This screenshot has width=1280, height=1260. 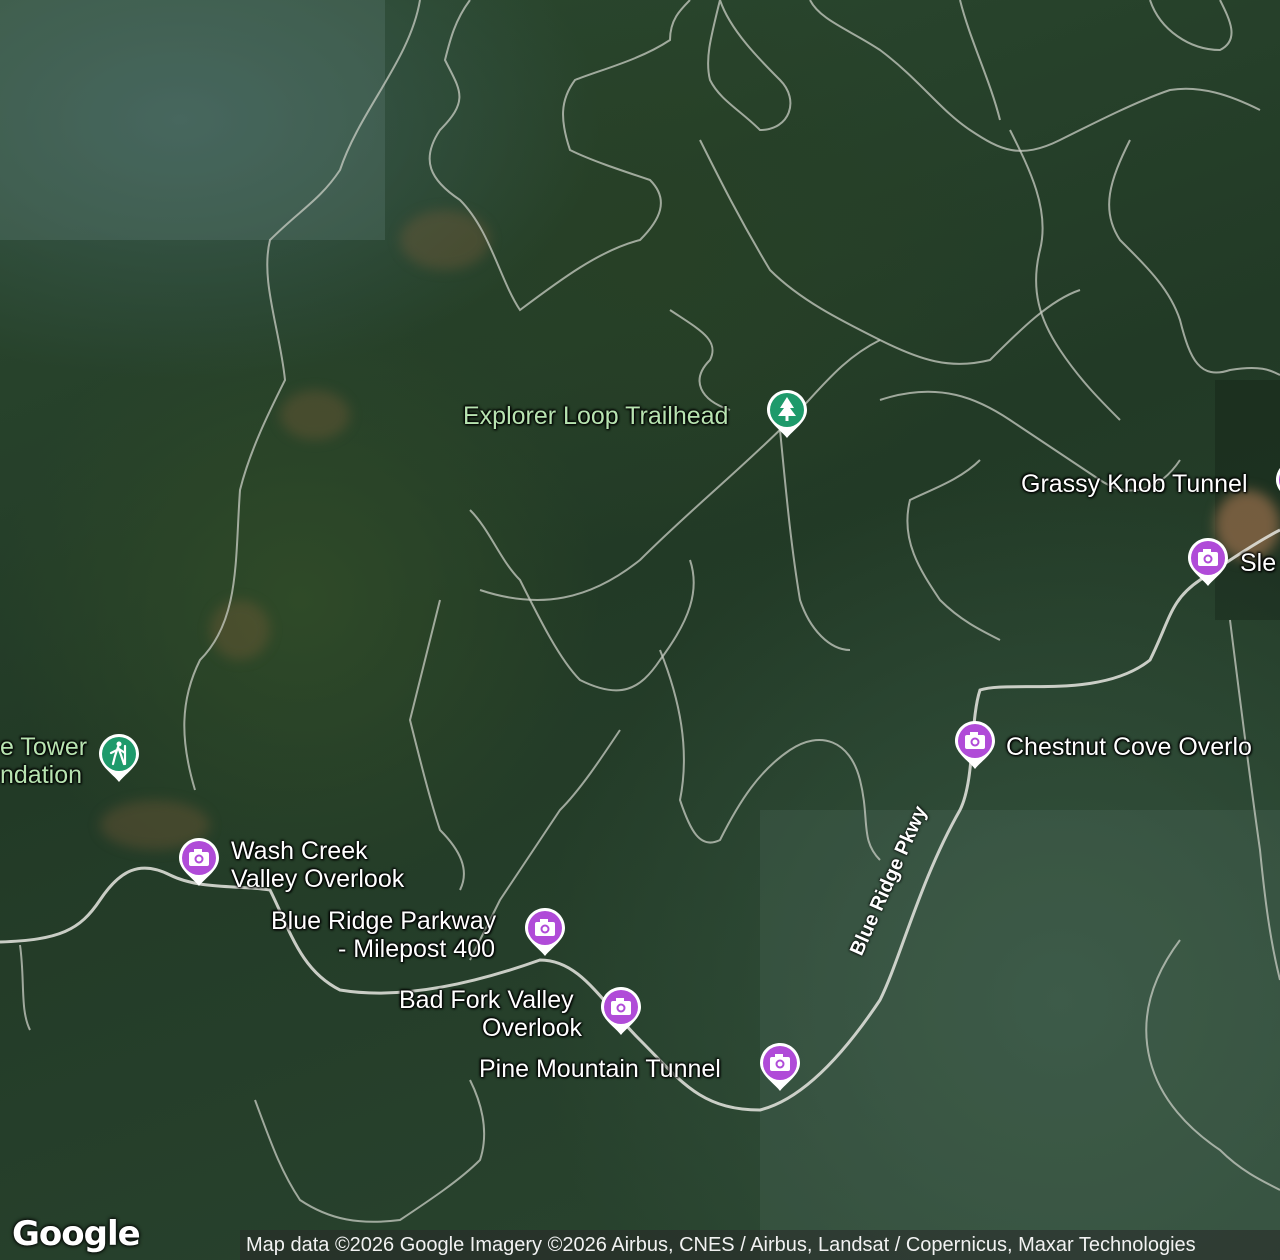 I want to click on poi-label-line1: Blue Ridge Parkway, so click(x=384, y=921).